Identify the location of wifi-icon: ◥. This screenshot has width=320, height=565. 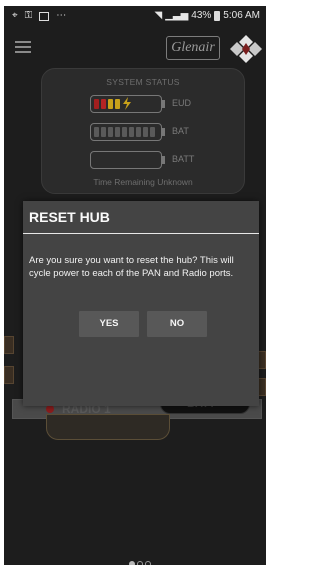
(158, 15).